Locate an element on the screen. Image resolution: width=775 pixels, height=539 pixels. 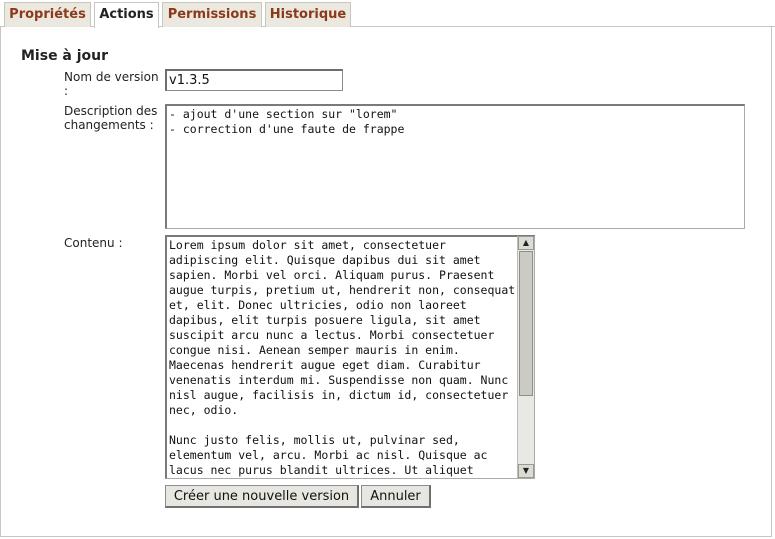
section-title: Mise à jour is located at coordinates (65, 56).